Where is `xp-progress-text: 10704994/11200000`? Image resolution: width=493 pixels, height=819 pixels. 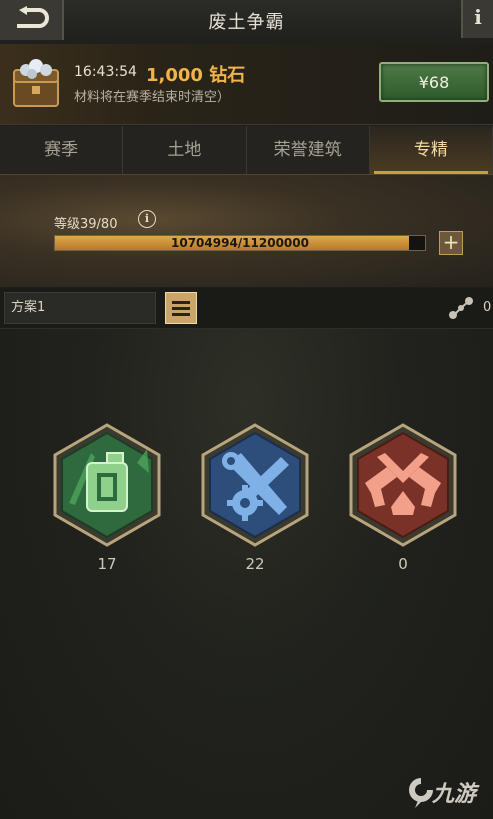
xp-progress-text: 10704994/11200000 is located at coordinates (240, 243).